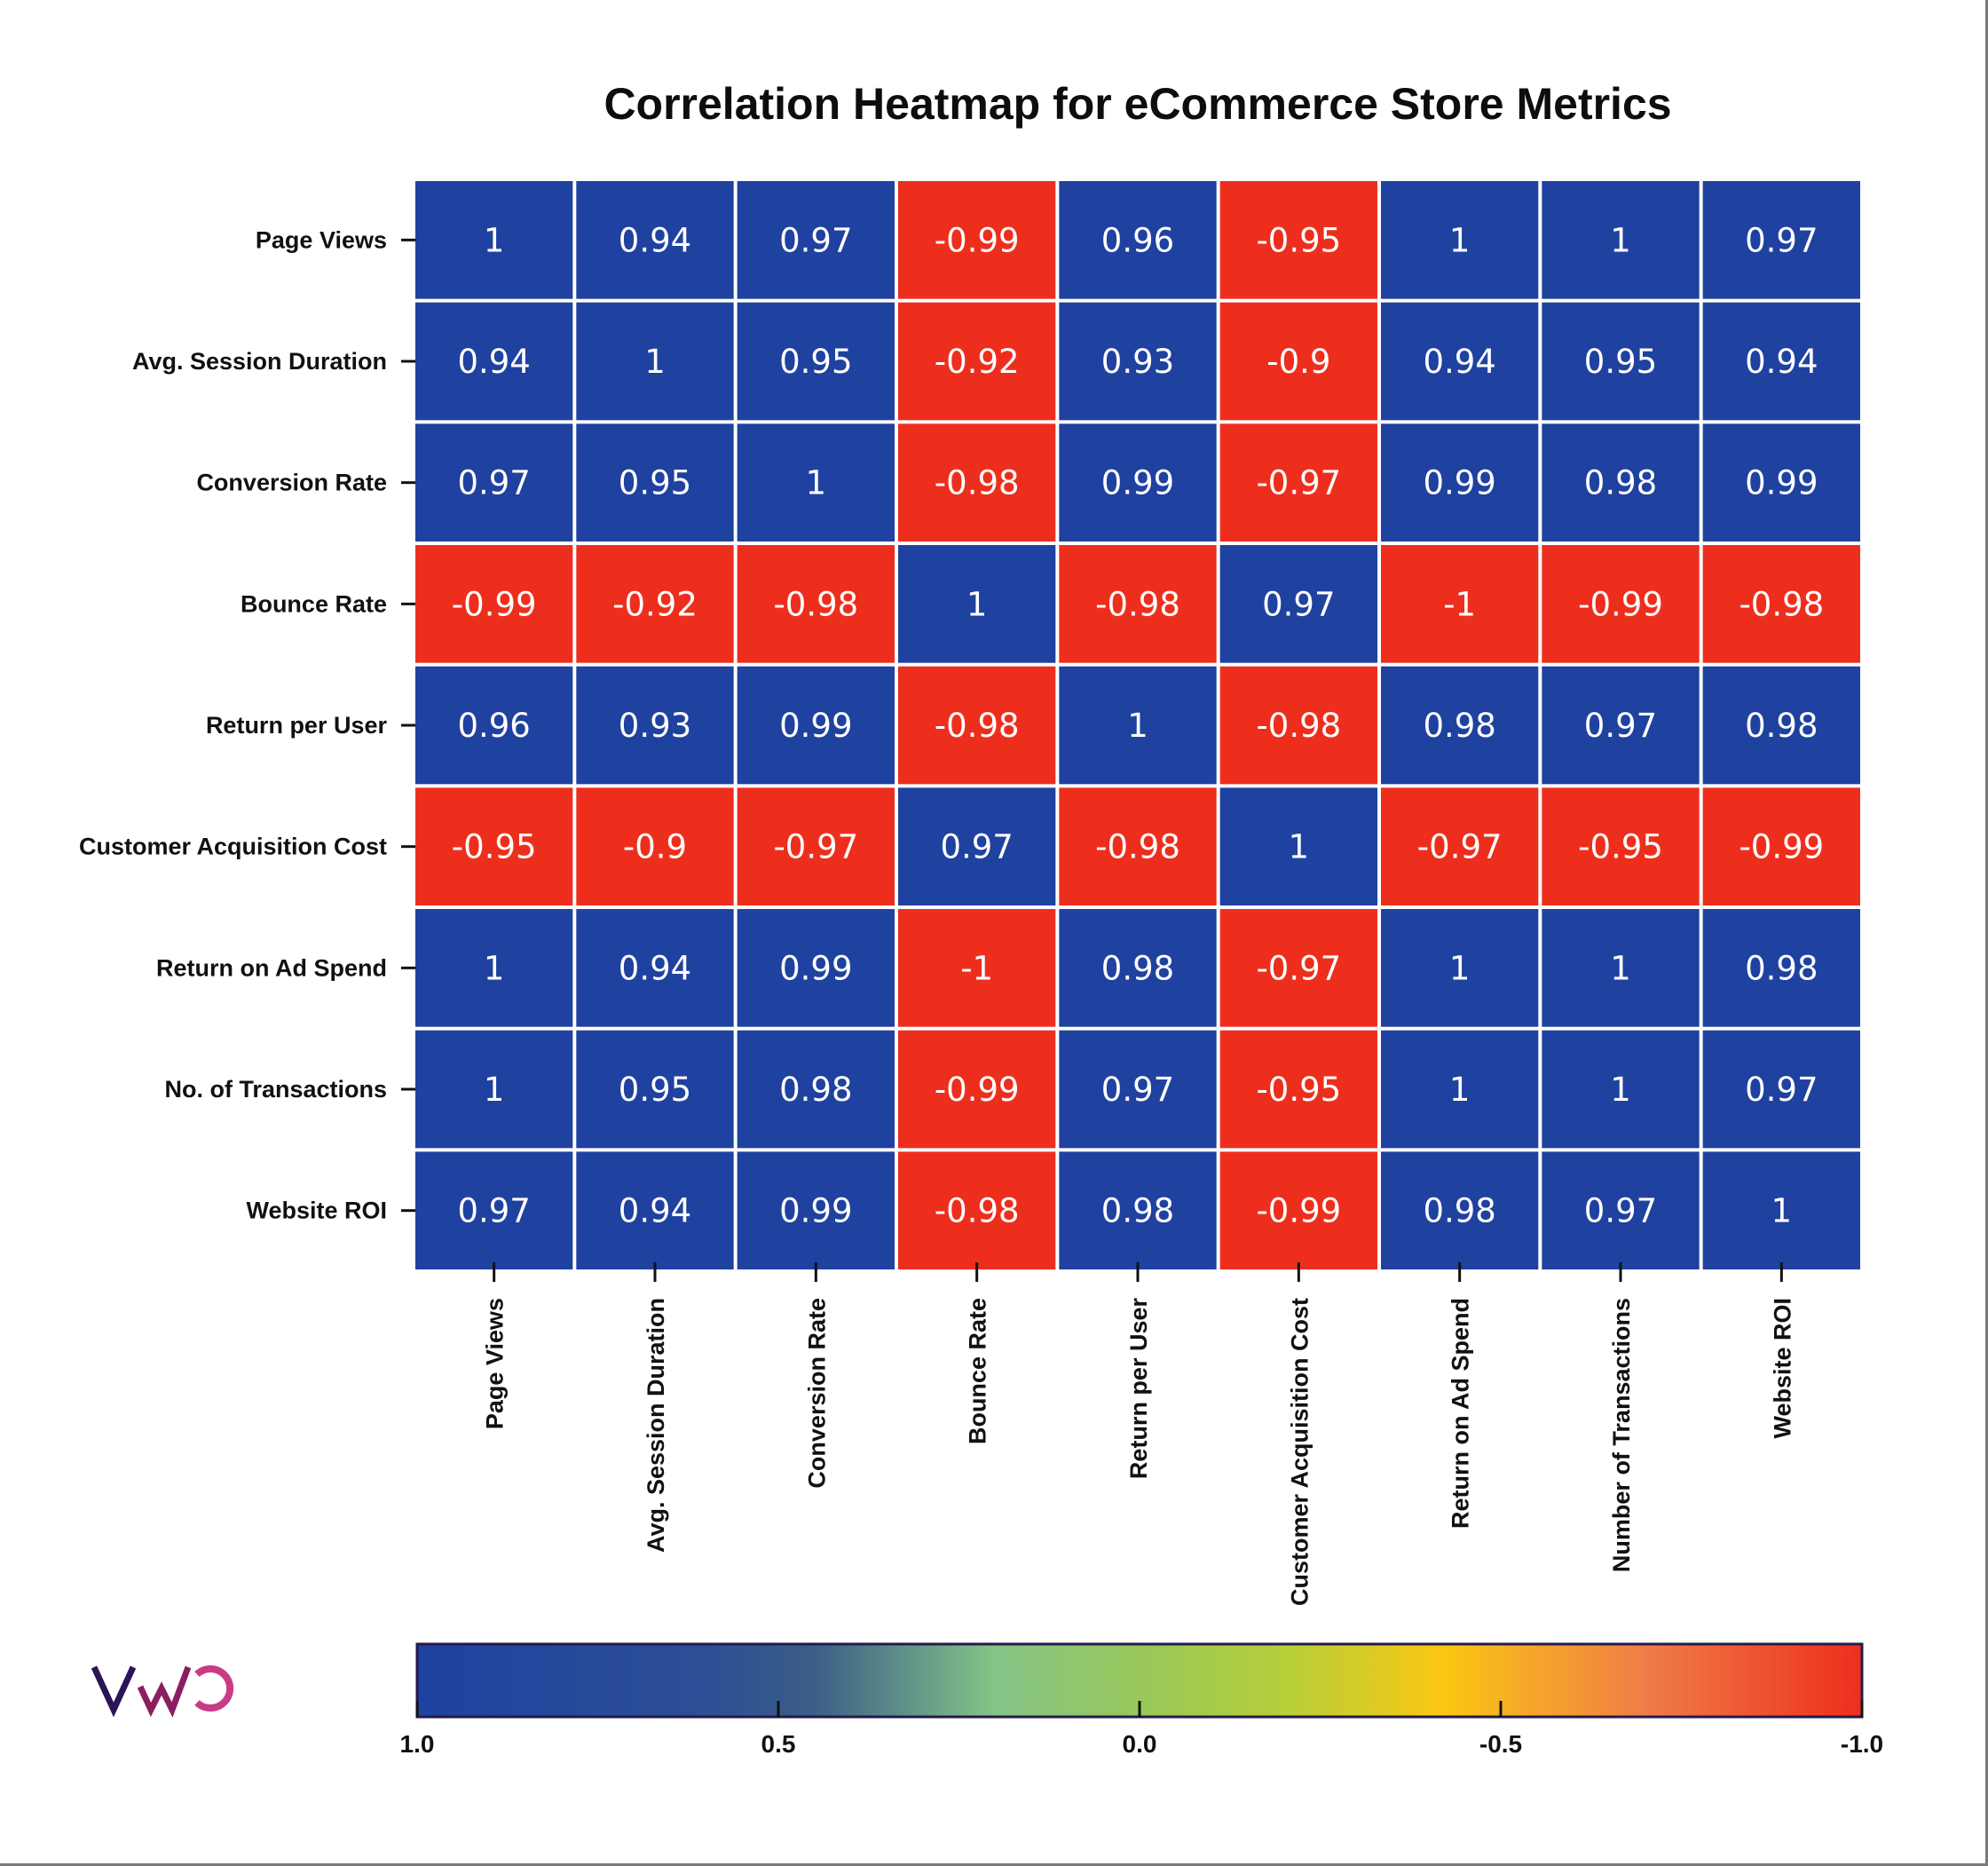 This screenshot has height=1866, width=1988. What do you see at coordinates (1138, 1389) in the screenshot?
I see `x-tick-label: Return per User` at bounding box center [1138, 1389].